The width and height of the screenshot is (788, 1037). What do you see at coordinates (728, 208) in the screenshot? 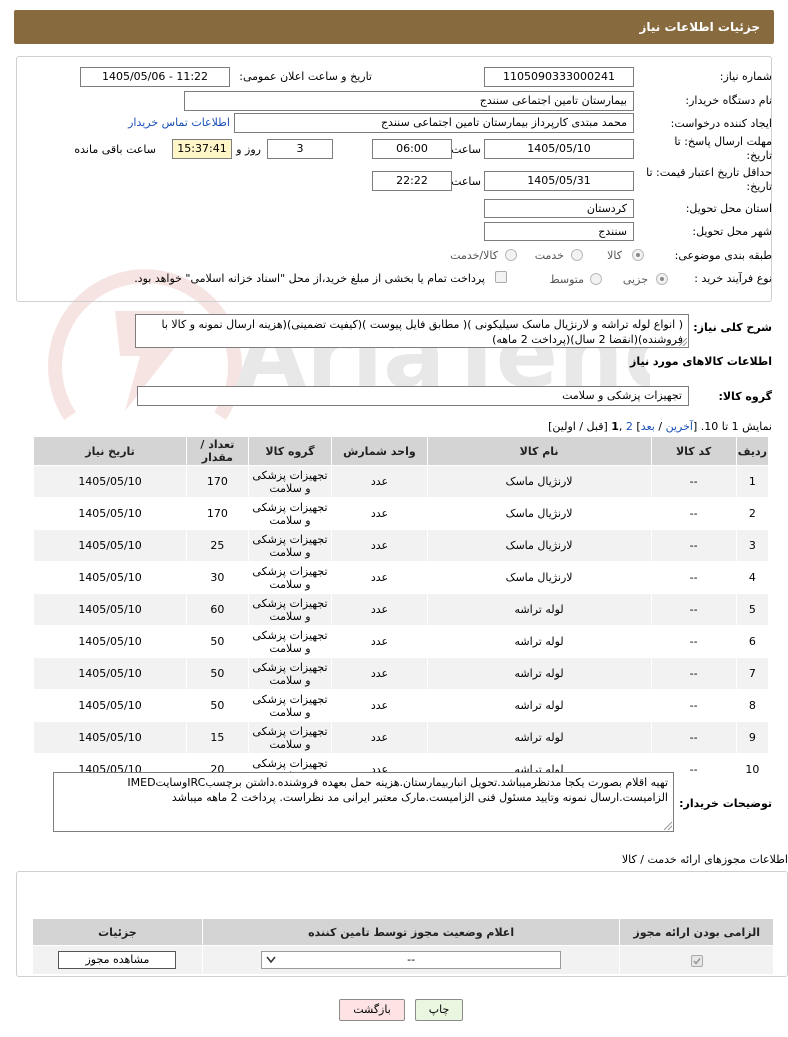
I see `province-label: استان محل تحویل:` at bounding box center [728, 208].